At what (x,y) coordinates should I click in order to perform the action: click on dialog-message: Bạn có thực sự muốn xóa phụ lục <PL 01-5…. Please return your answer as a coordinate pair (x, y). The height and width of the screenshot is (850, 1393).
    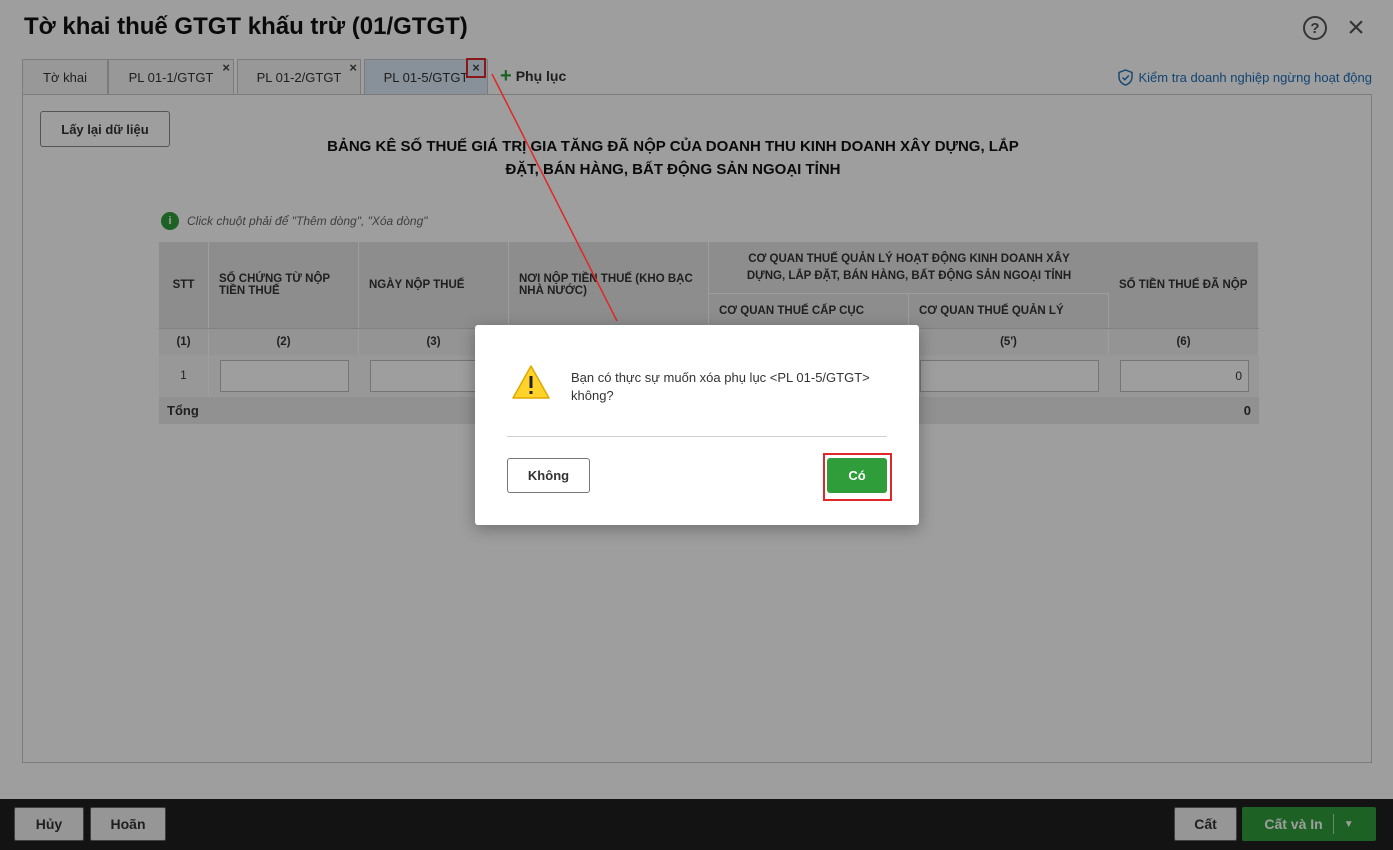
    Looking at the image, I should click on (720, 386).